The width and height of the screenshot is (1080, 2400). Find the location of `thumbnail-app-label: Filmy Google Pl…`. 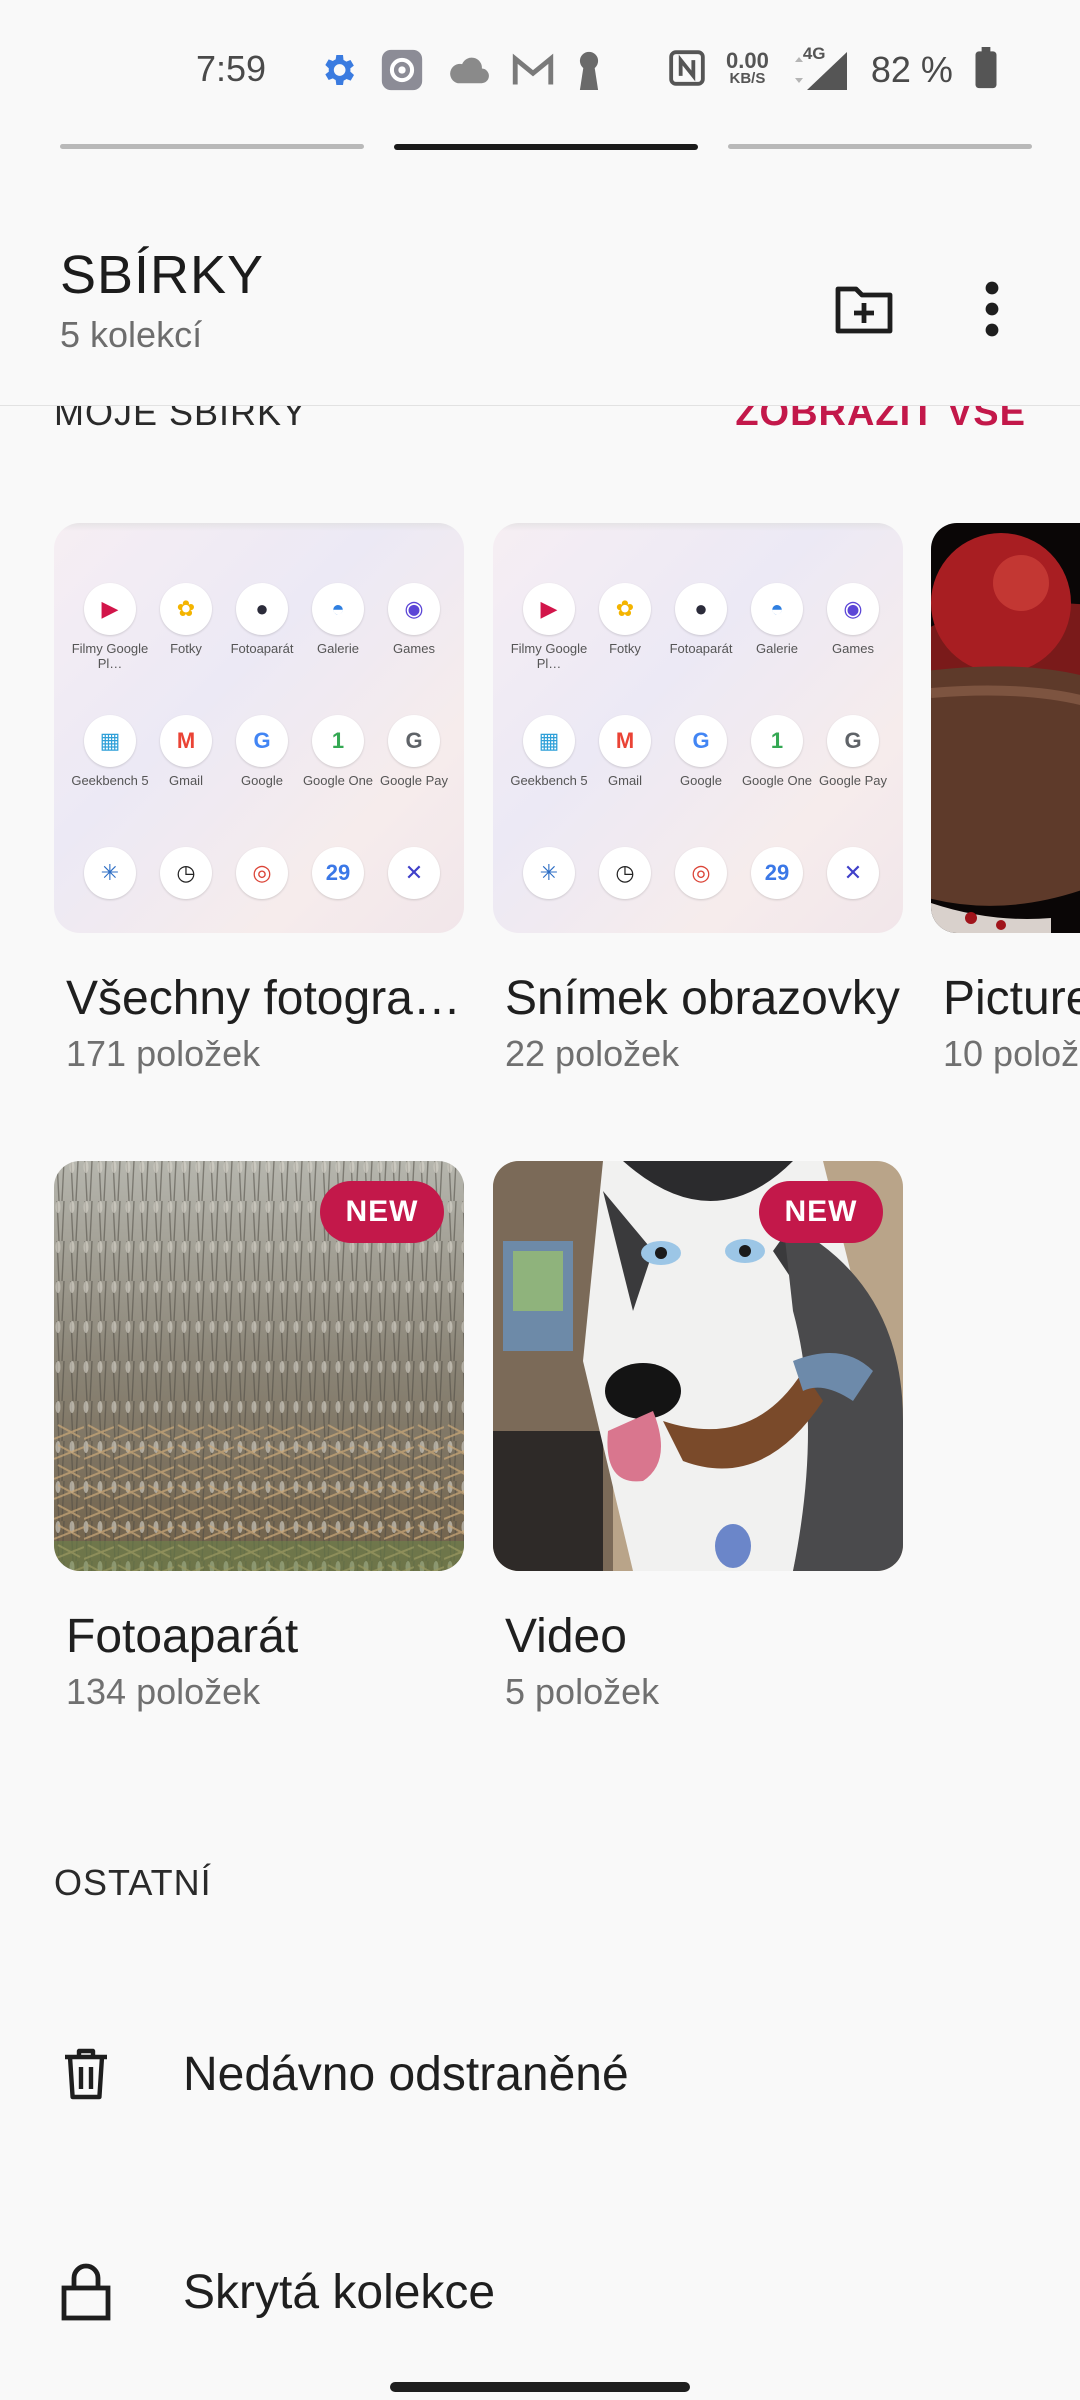

thumbnail-app-label: Filmy Google Pl… is located at coordinates (110, 656).